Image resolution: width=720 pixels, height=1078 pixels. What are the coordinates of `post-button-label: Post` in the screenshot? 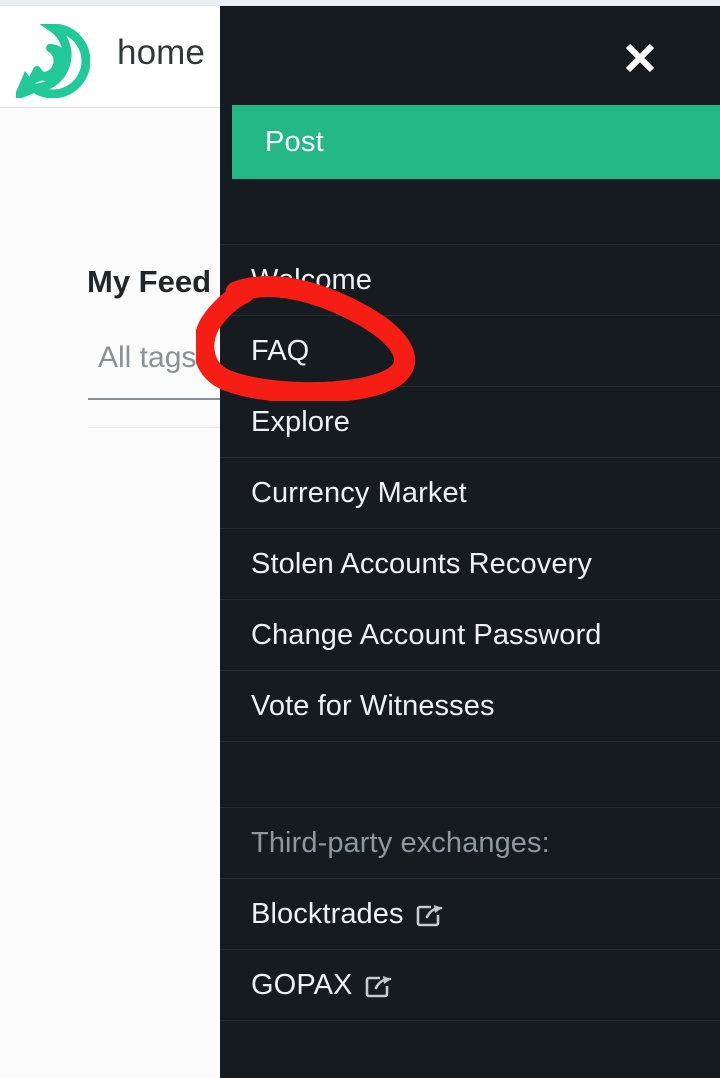 It's located at (294, 141).